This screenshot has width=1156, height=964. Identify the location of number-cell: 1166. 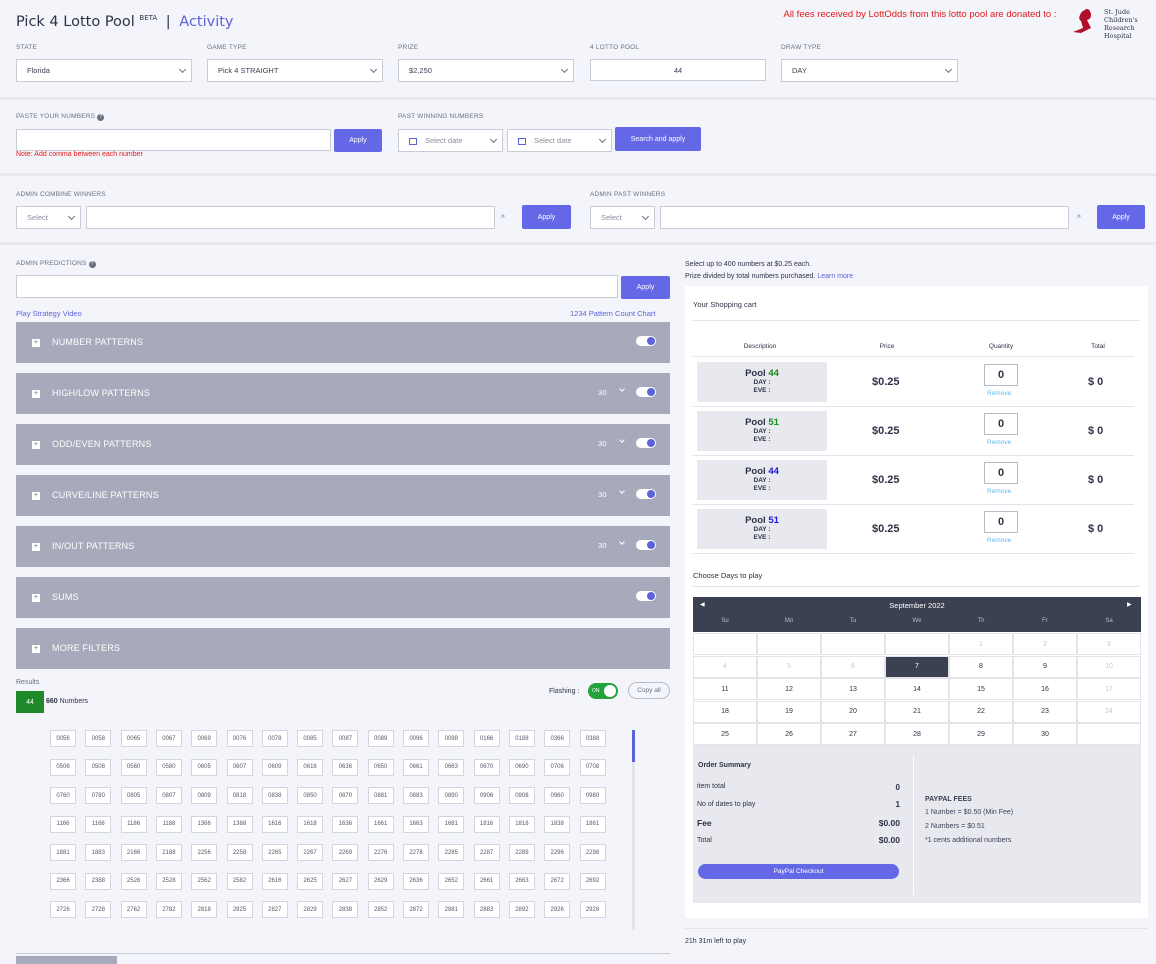
(63, 824).